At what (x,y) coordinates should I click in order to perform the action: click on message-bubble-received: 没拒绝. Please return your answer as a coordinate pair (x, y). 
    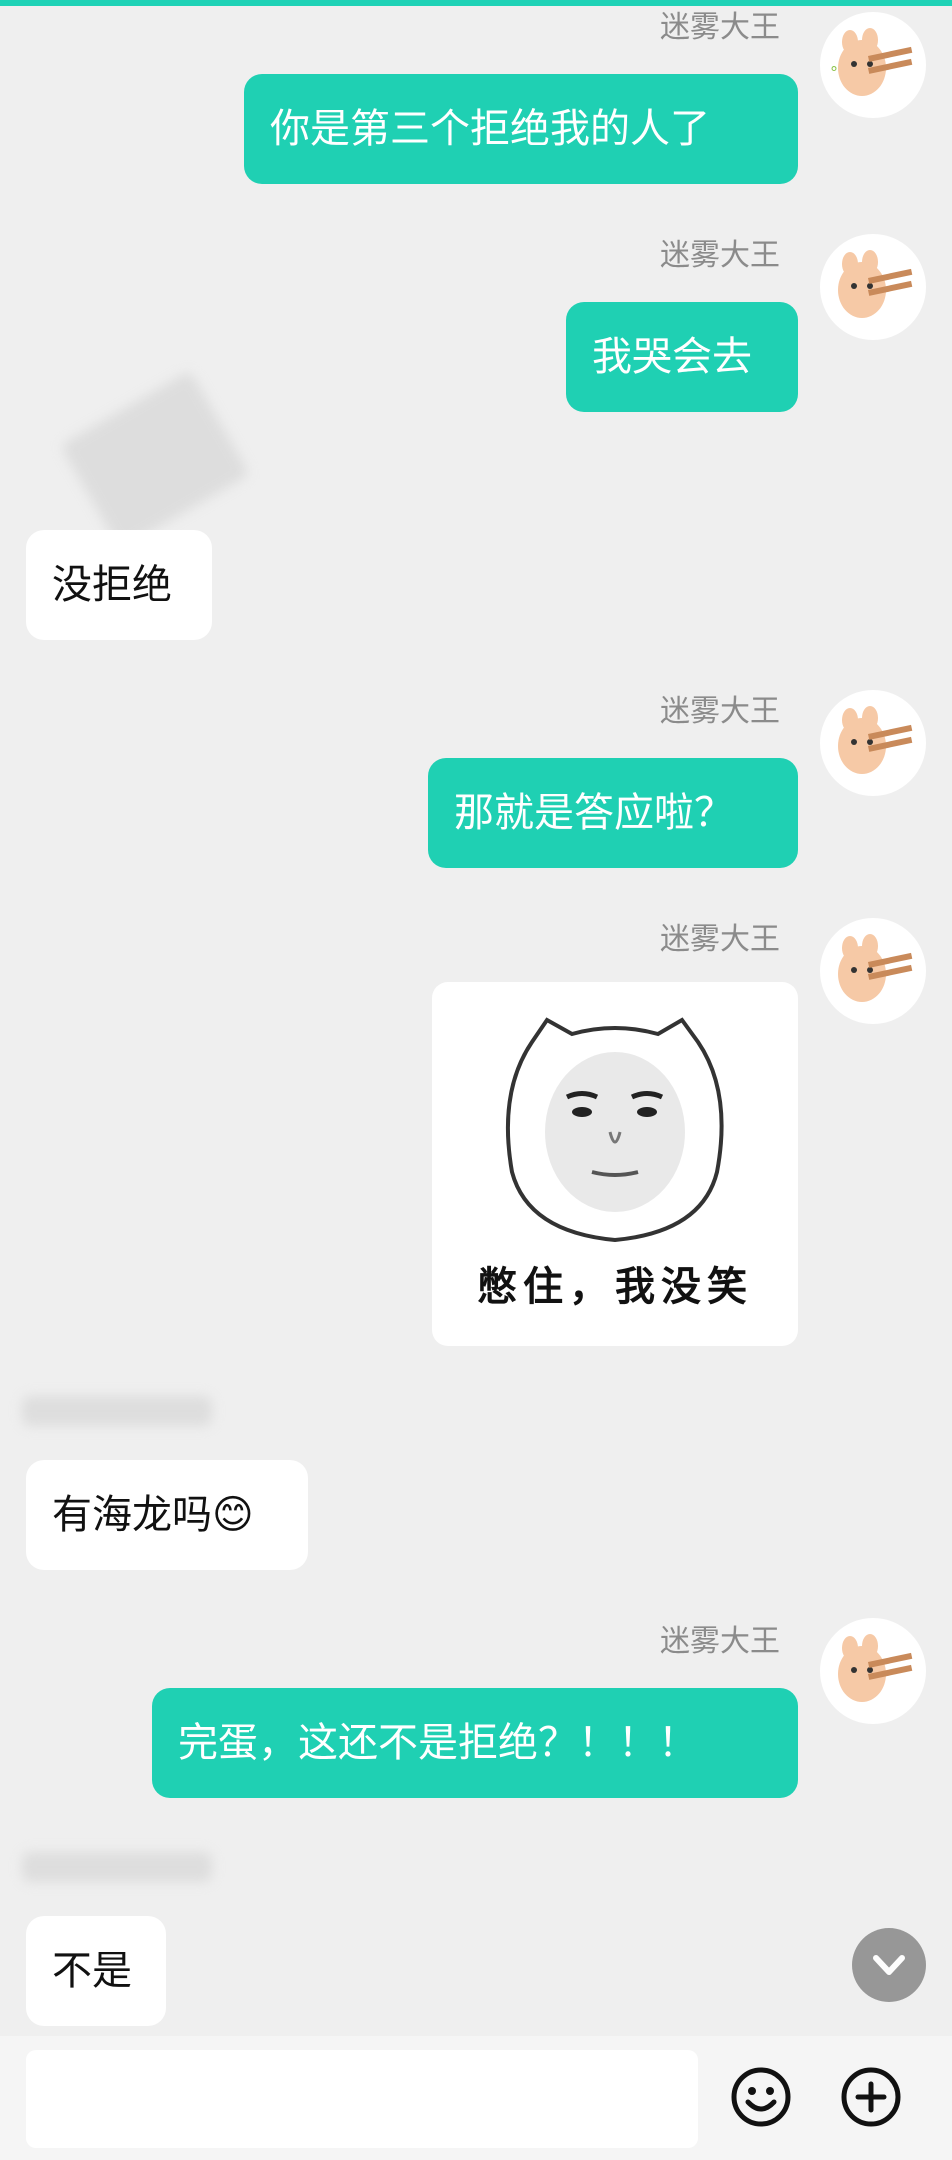
    Looking at the image, I should click on (119, 585).